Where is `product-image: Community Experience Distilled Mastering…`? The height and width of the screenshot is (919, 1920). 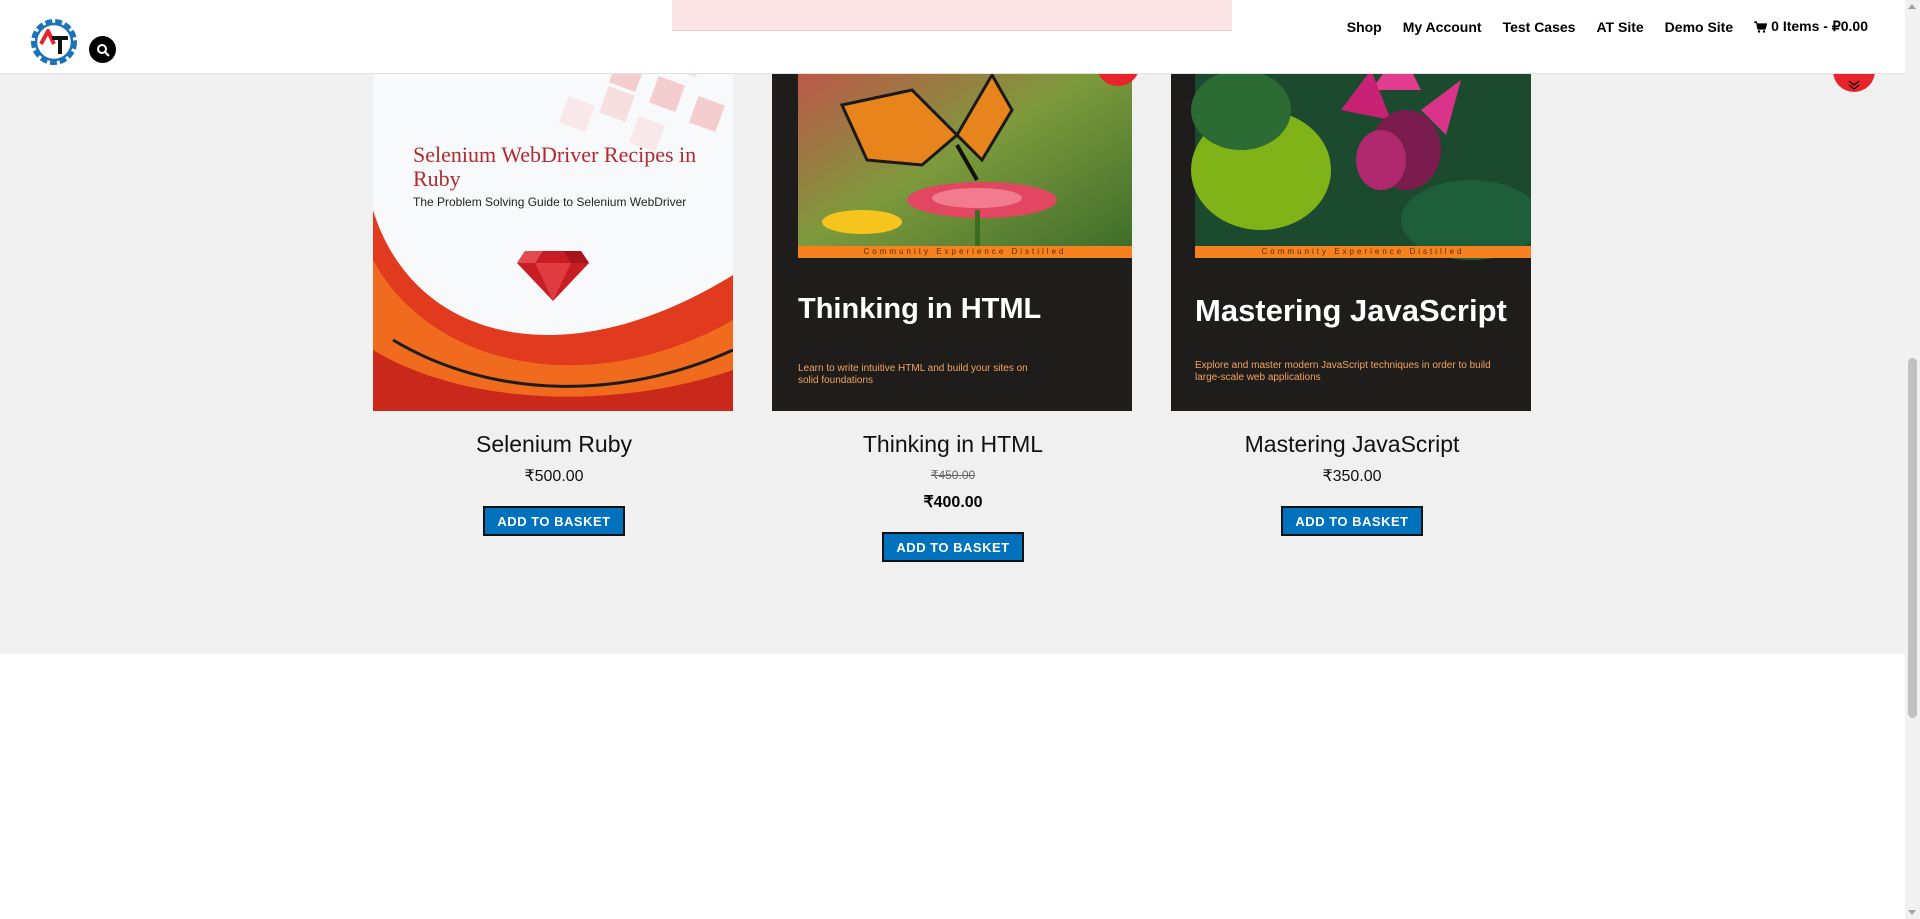 product-image: Community Experience Distilled Mastering… is located at coordinates (1351, 230).